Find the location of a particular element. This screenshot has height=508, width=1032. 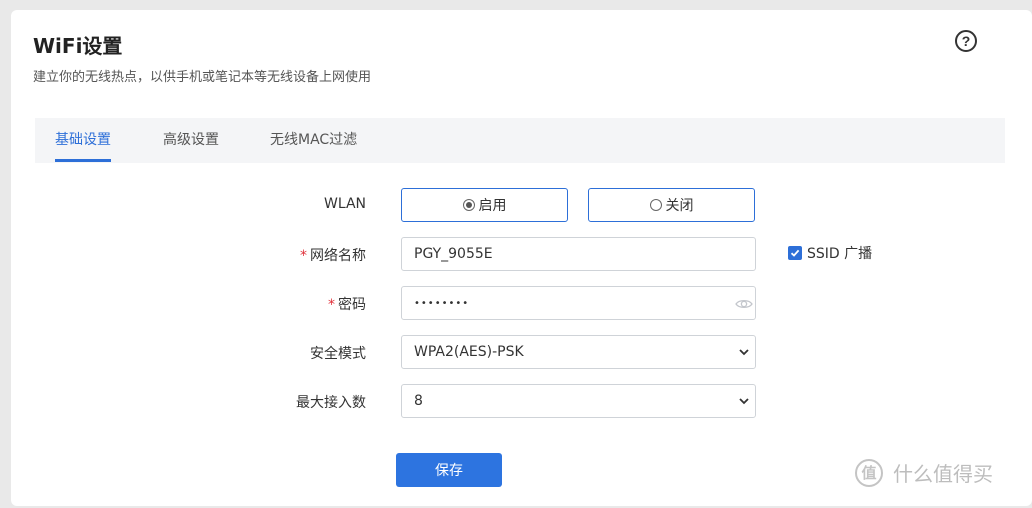

security-mode-label: 安全模式 is located at coordinates (338, 354).